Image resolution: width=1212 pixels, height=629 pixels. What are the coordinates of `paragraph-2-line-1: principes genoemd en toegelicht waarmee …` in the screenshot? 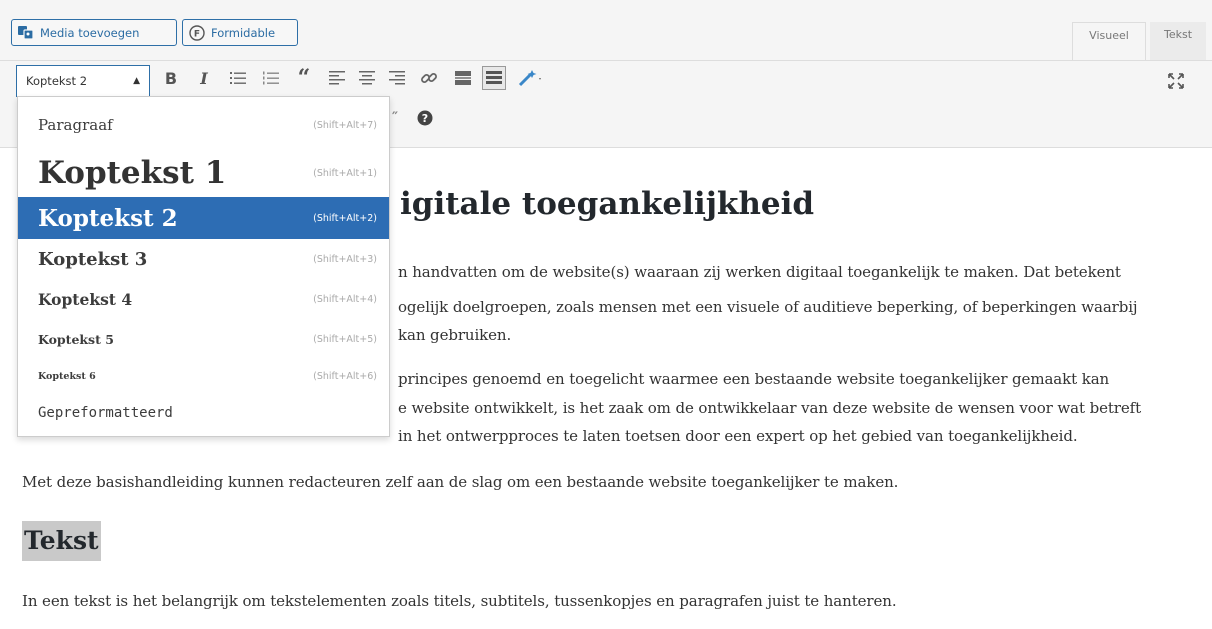 It's located at (754, 379).